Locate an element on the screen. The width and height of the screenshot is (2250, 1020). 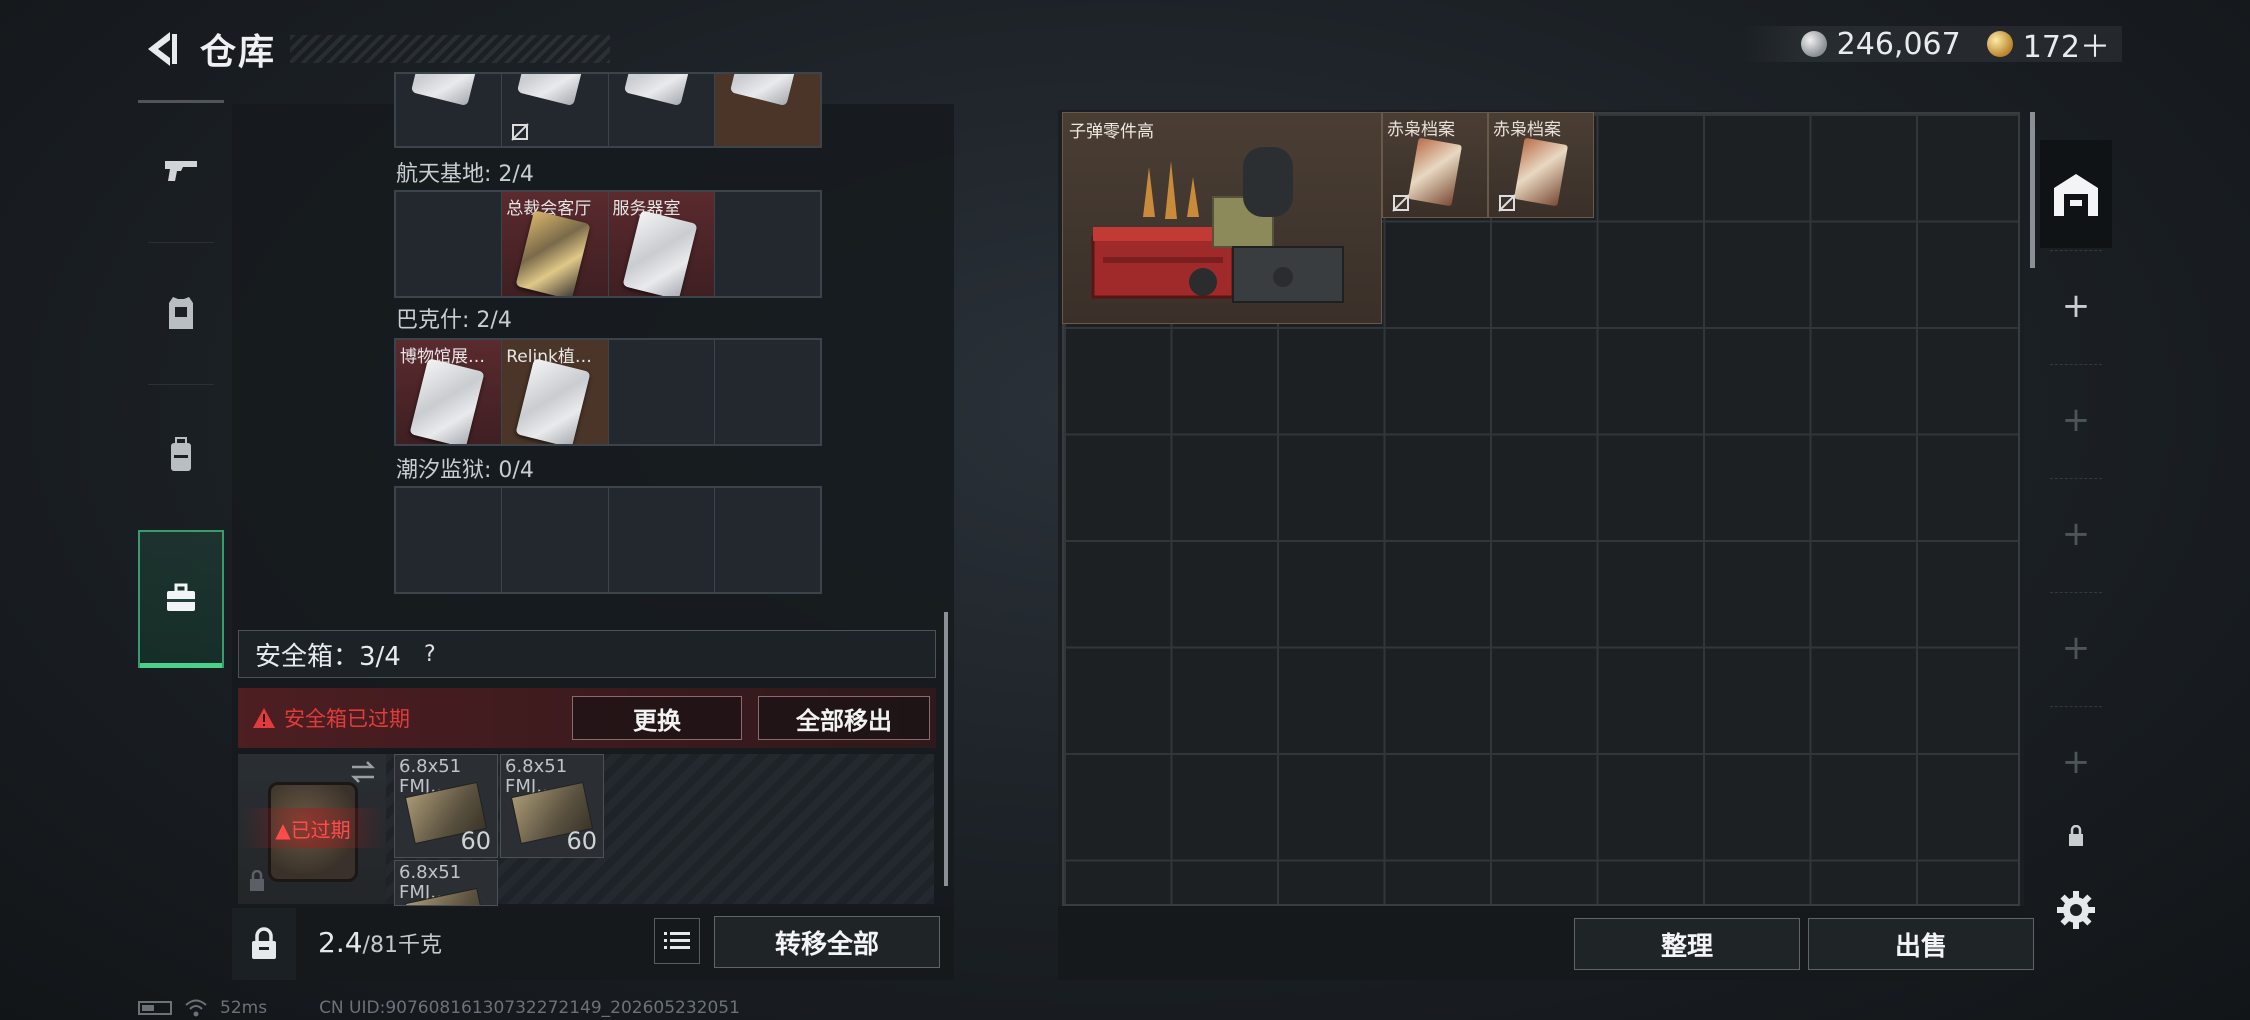
ammo-parts-crate-icon is located at coordinates (1217, 225).